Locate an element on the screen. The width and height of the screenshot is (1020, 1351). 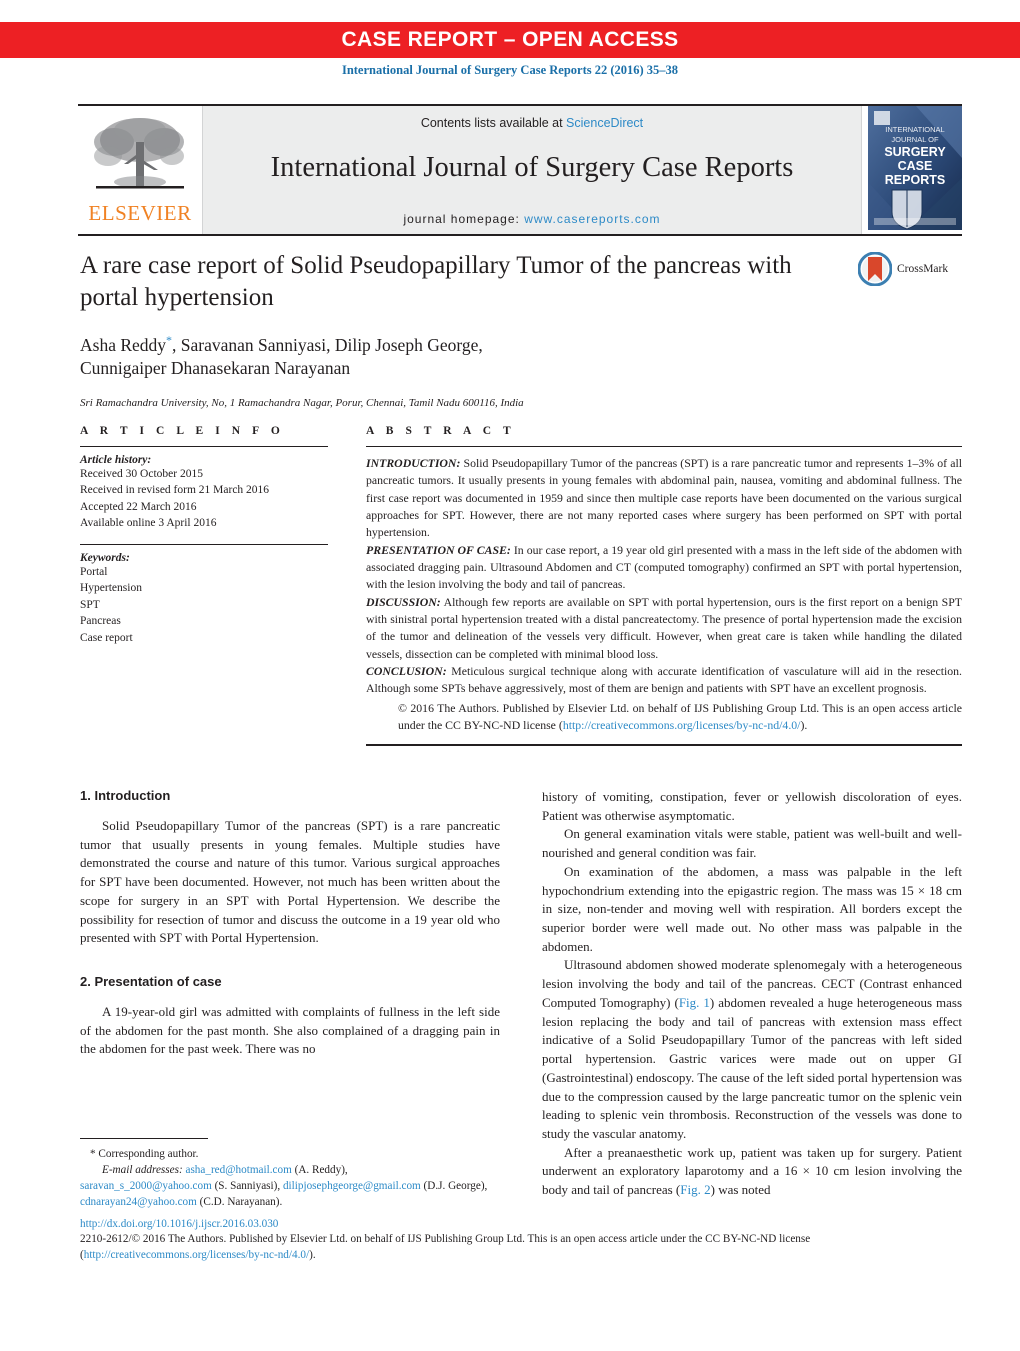
abstract-lead-presentation: PRESENTATION OF CASE: is located at coordinates (438, 549).